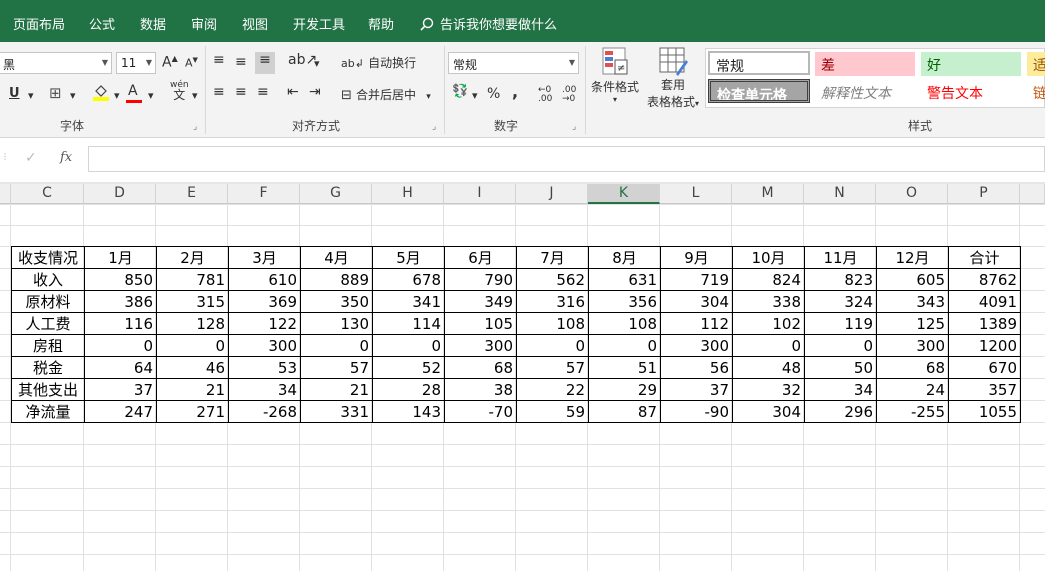 Image resolution: width=1045 pixels, height=571 pixels. I want to click on row-label-cell: 房租, so click(48, 345).